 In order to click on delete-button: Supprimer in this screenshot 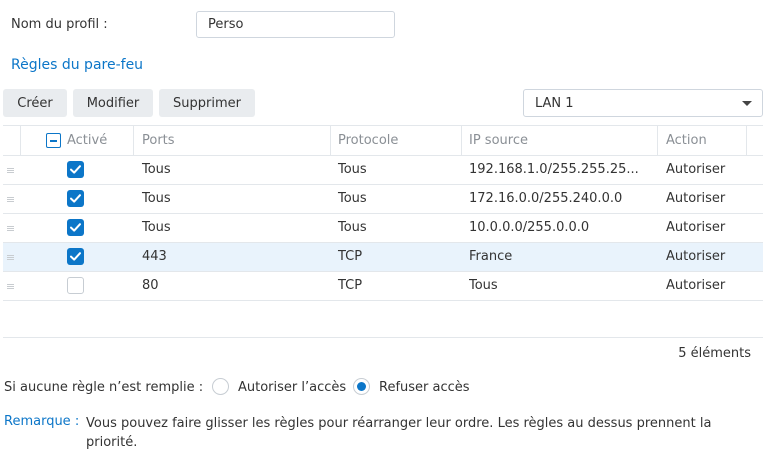, I will do `click(207, 103)`.